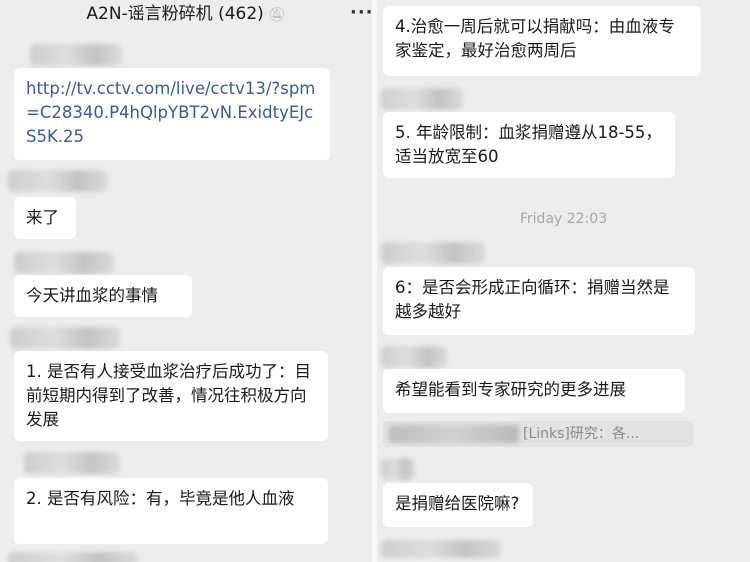 This screenshot has height=562, width=750. What do you see at coordinates (534, 391) in the screenshot?
I see `message-bubble: 希望能看到专家研究的更多进展` at bounding box center [534, 391].